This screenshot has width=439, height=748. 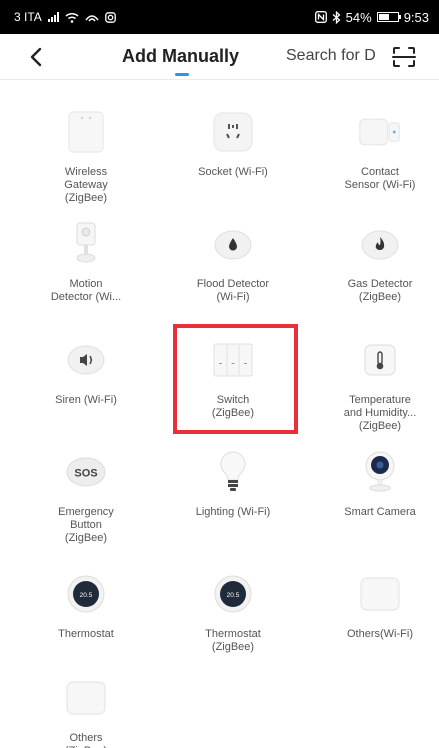 I want to click on device-label: Siren (Wi-Fi), so click(x=86, y=400).